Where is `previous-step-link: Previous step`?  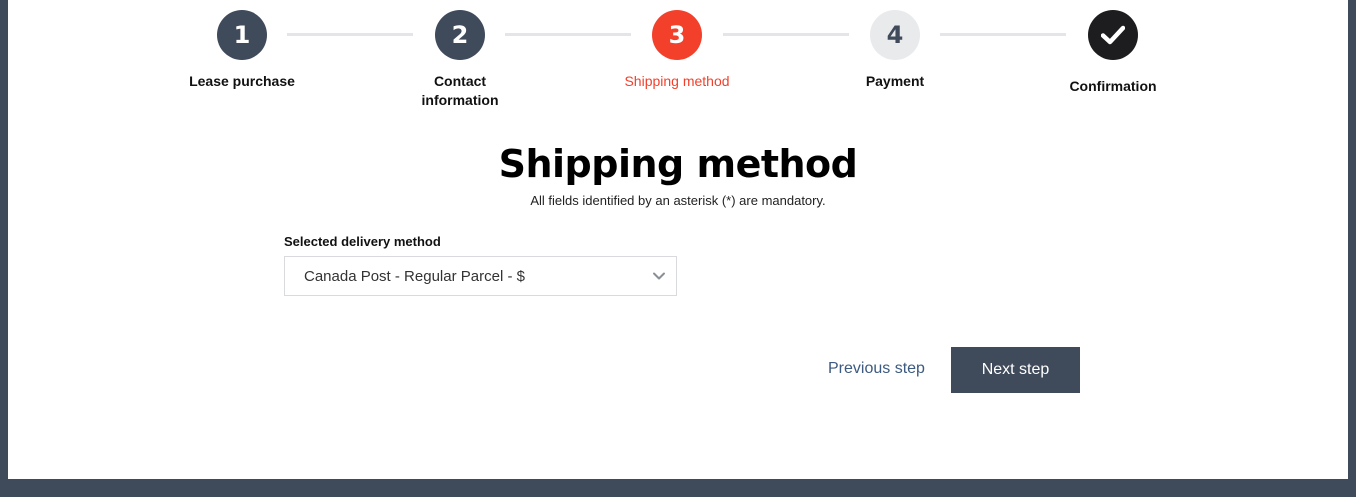 previous-step-link: Previous step is located at coordinates (876, 369).